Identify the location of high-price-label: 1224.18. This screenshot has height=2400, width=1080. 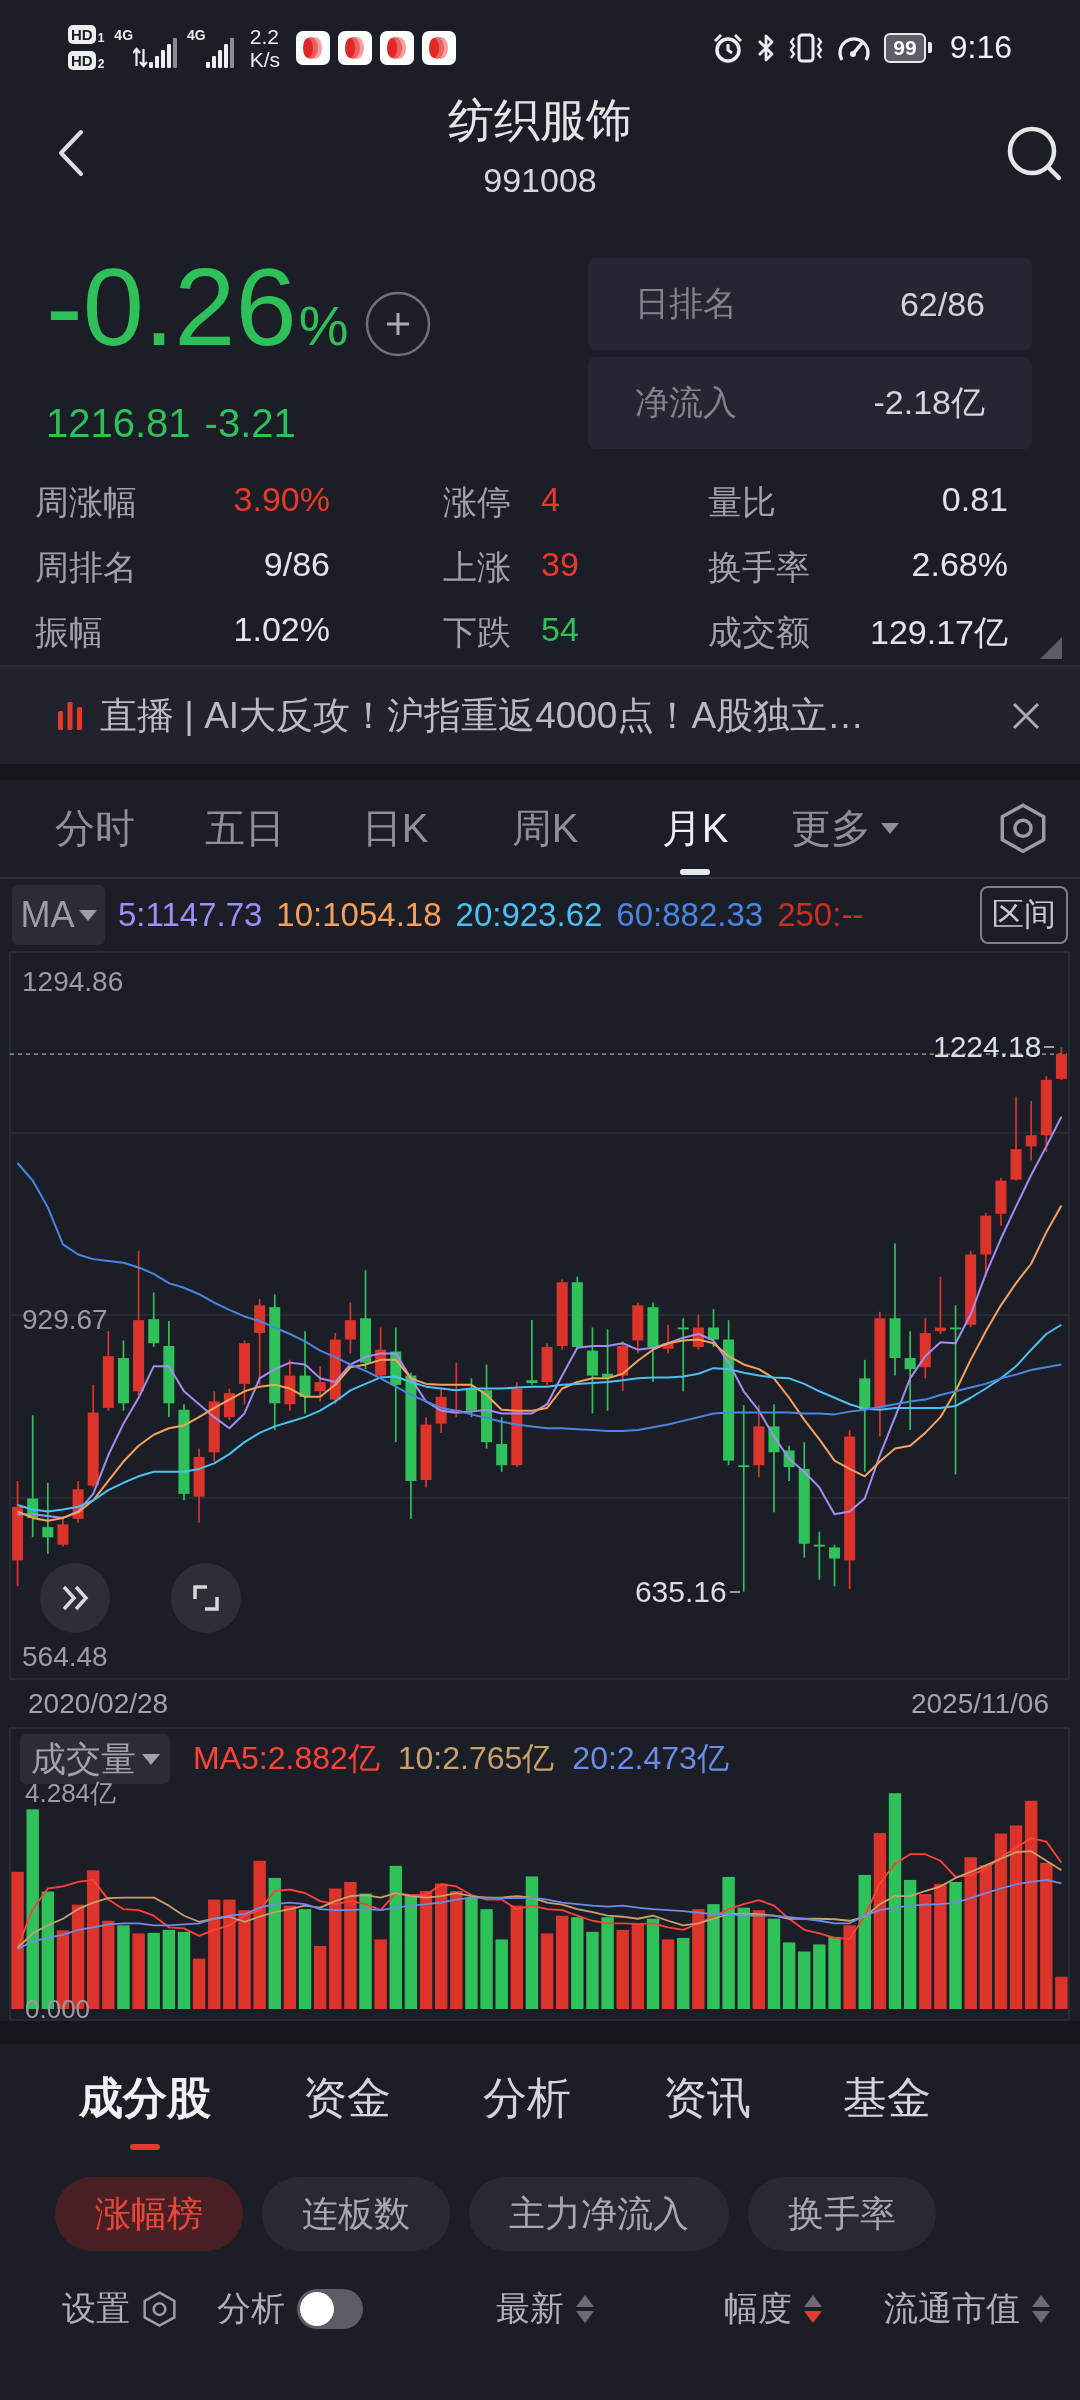
(987, 1047).